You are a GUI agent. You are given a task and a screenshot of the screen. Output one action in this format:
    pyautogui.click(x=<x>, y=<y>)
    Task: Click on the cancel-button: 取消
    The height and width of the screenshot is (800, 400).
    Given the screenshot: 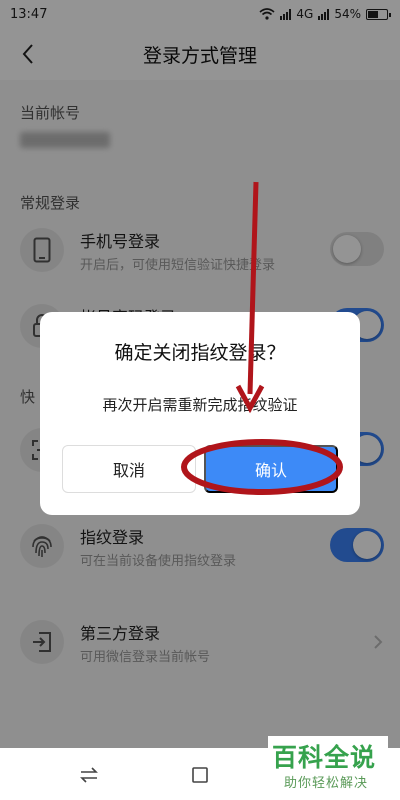 What is the action you would take?
    pyautogui.click(x=129, y=469)
    